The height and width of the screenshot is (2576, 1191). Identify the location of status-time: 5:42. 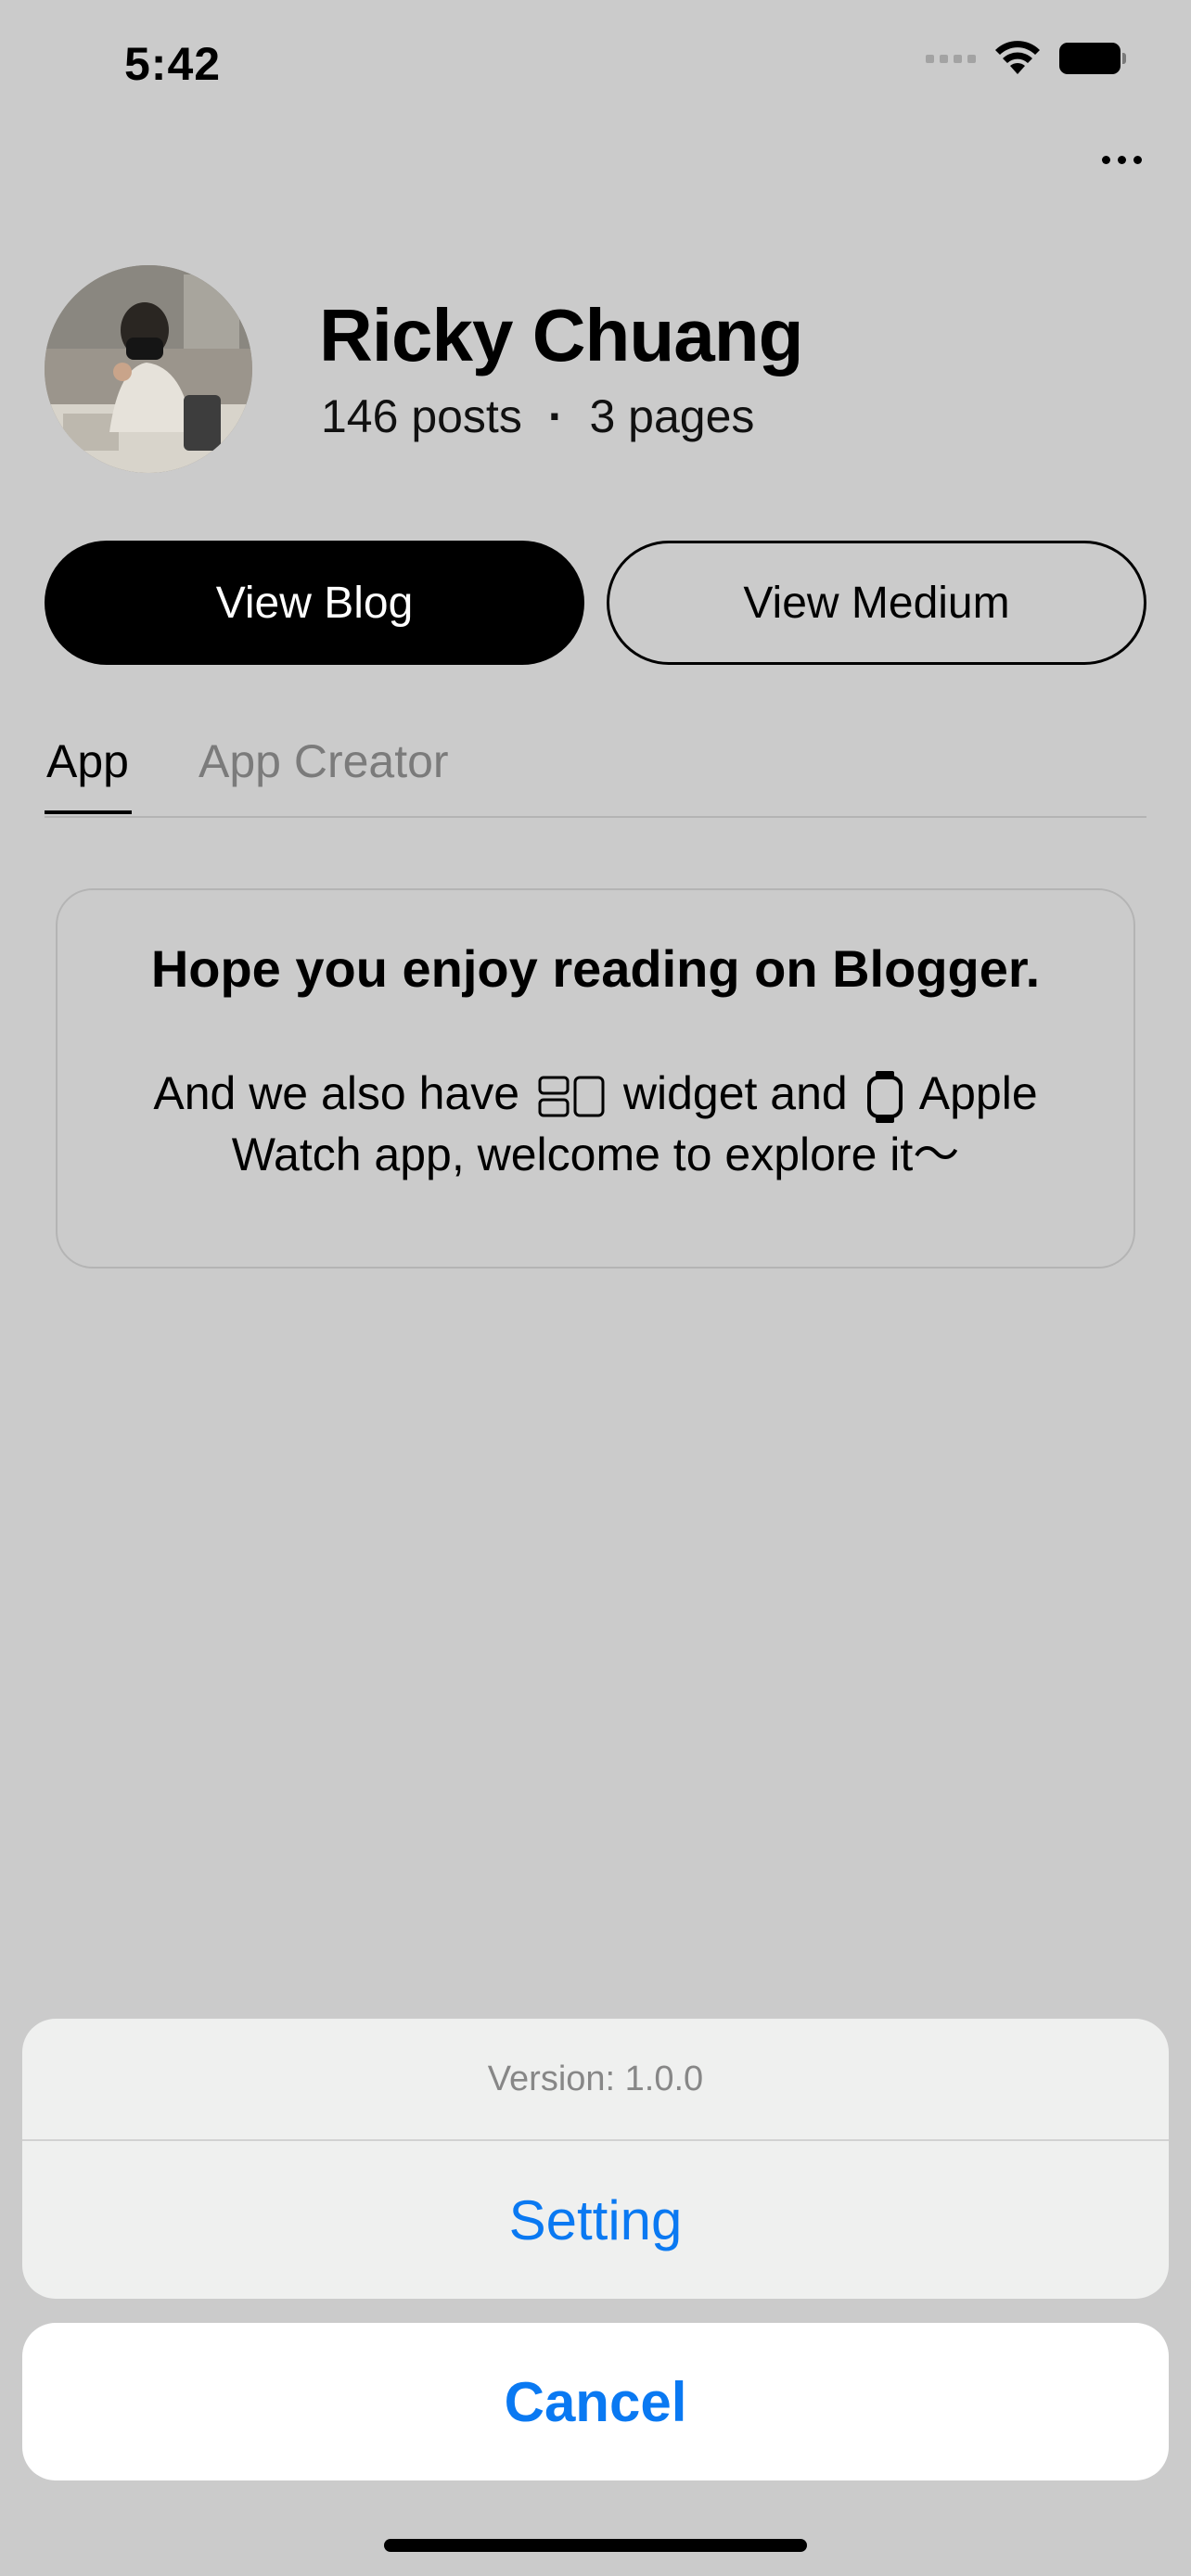
(173, 64).